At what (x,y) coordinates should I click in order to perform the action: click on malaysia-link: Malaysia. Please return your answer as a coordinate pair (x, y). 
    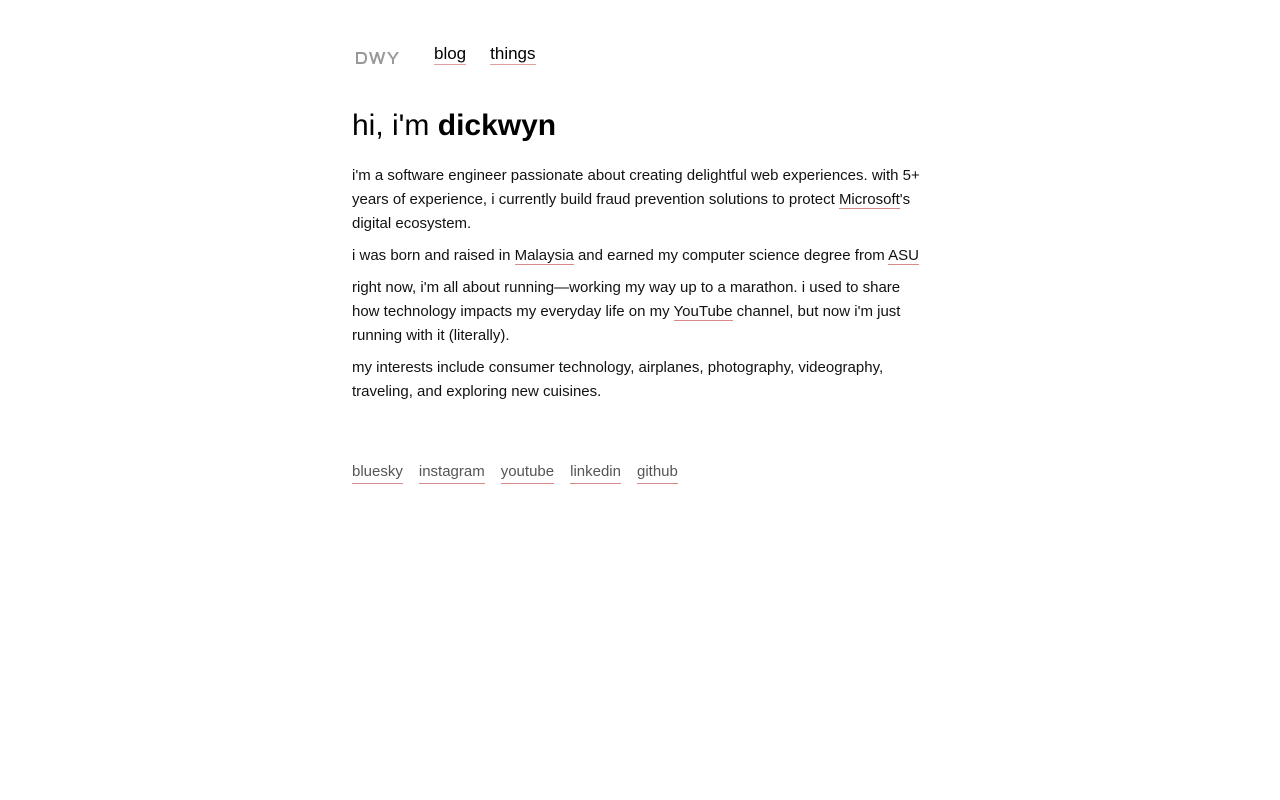
    Looking at the image, I should click on (544, 256).